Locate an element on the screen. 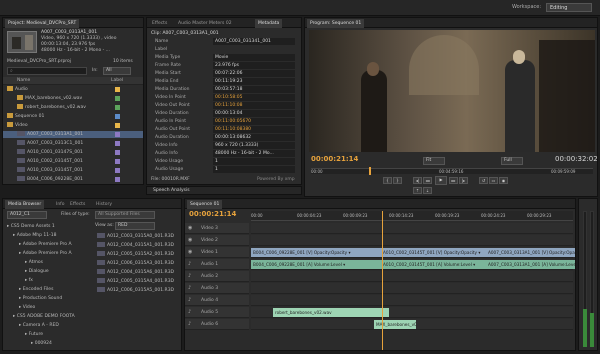 This screenshot has height=354, width=600. metadata-value: A007_C003_031341_001 is located at coordinates (254, 41).